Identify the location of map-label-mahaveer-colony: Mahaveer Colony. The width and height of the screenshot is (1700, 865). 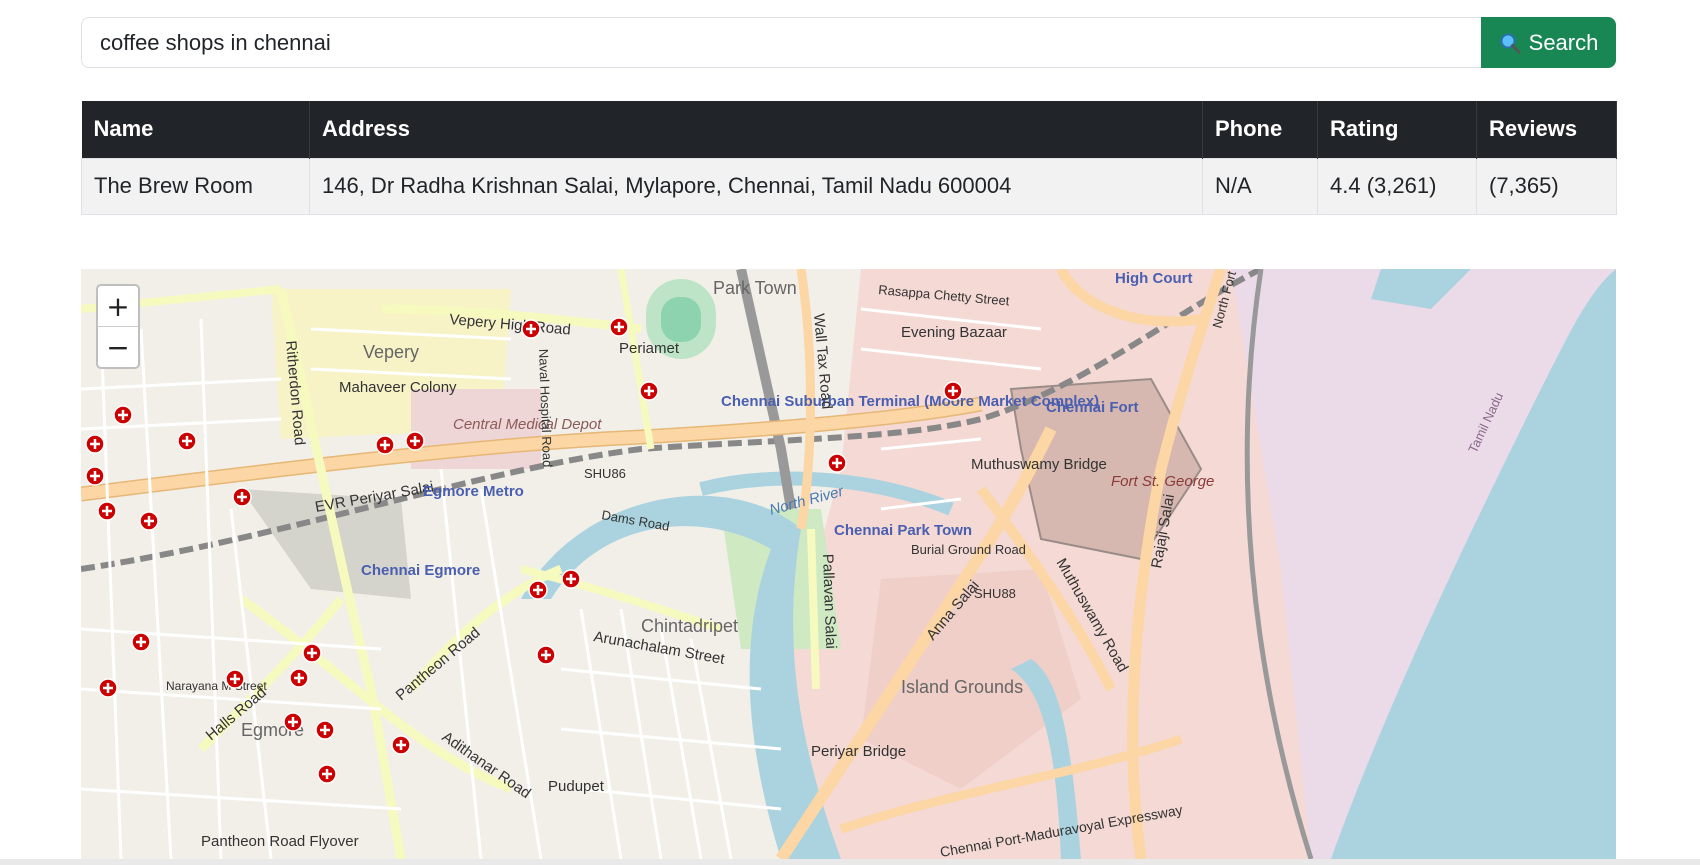
(398, 387).